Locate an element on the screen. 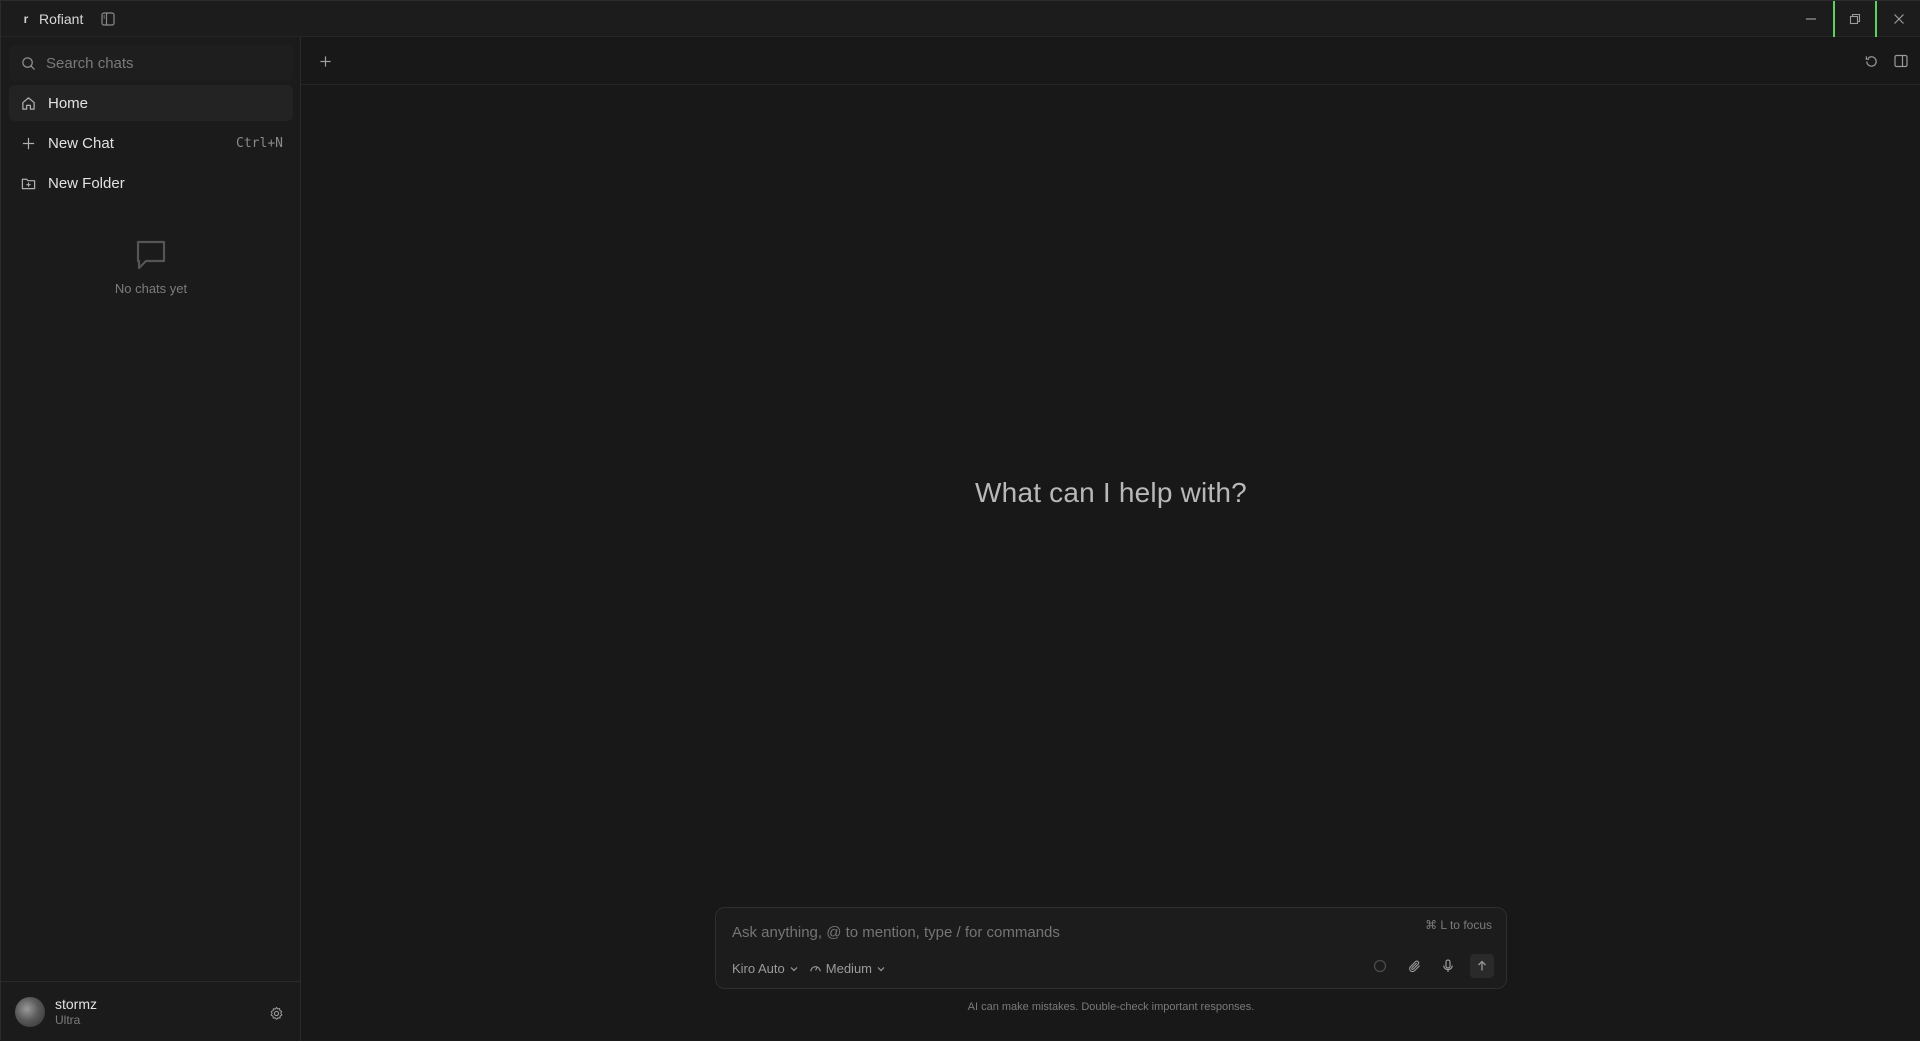  sidebar-toggle-button is located at coordinates (108, 19).